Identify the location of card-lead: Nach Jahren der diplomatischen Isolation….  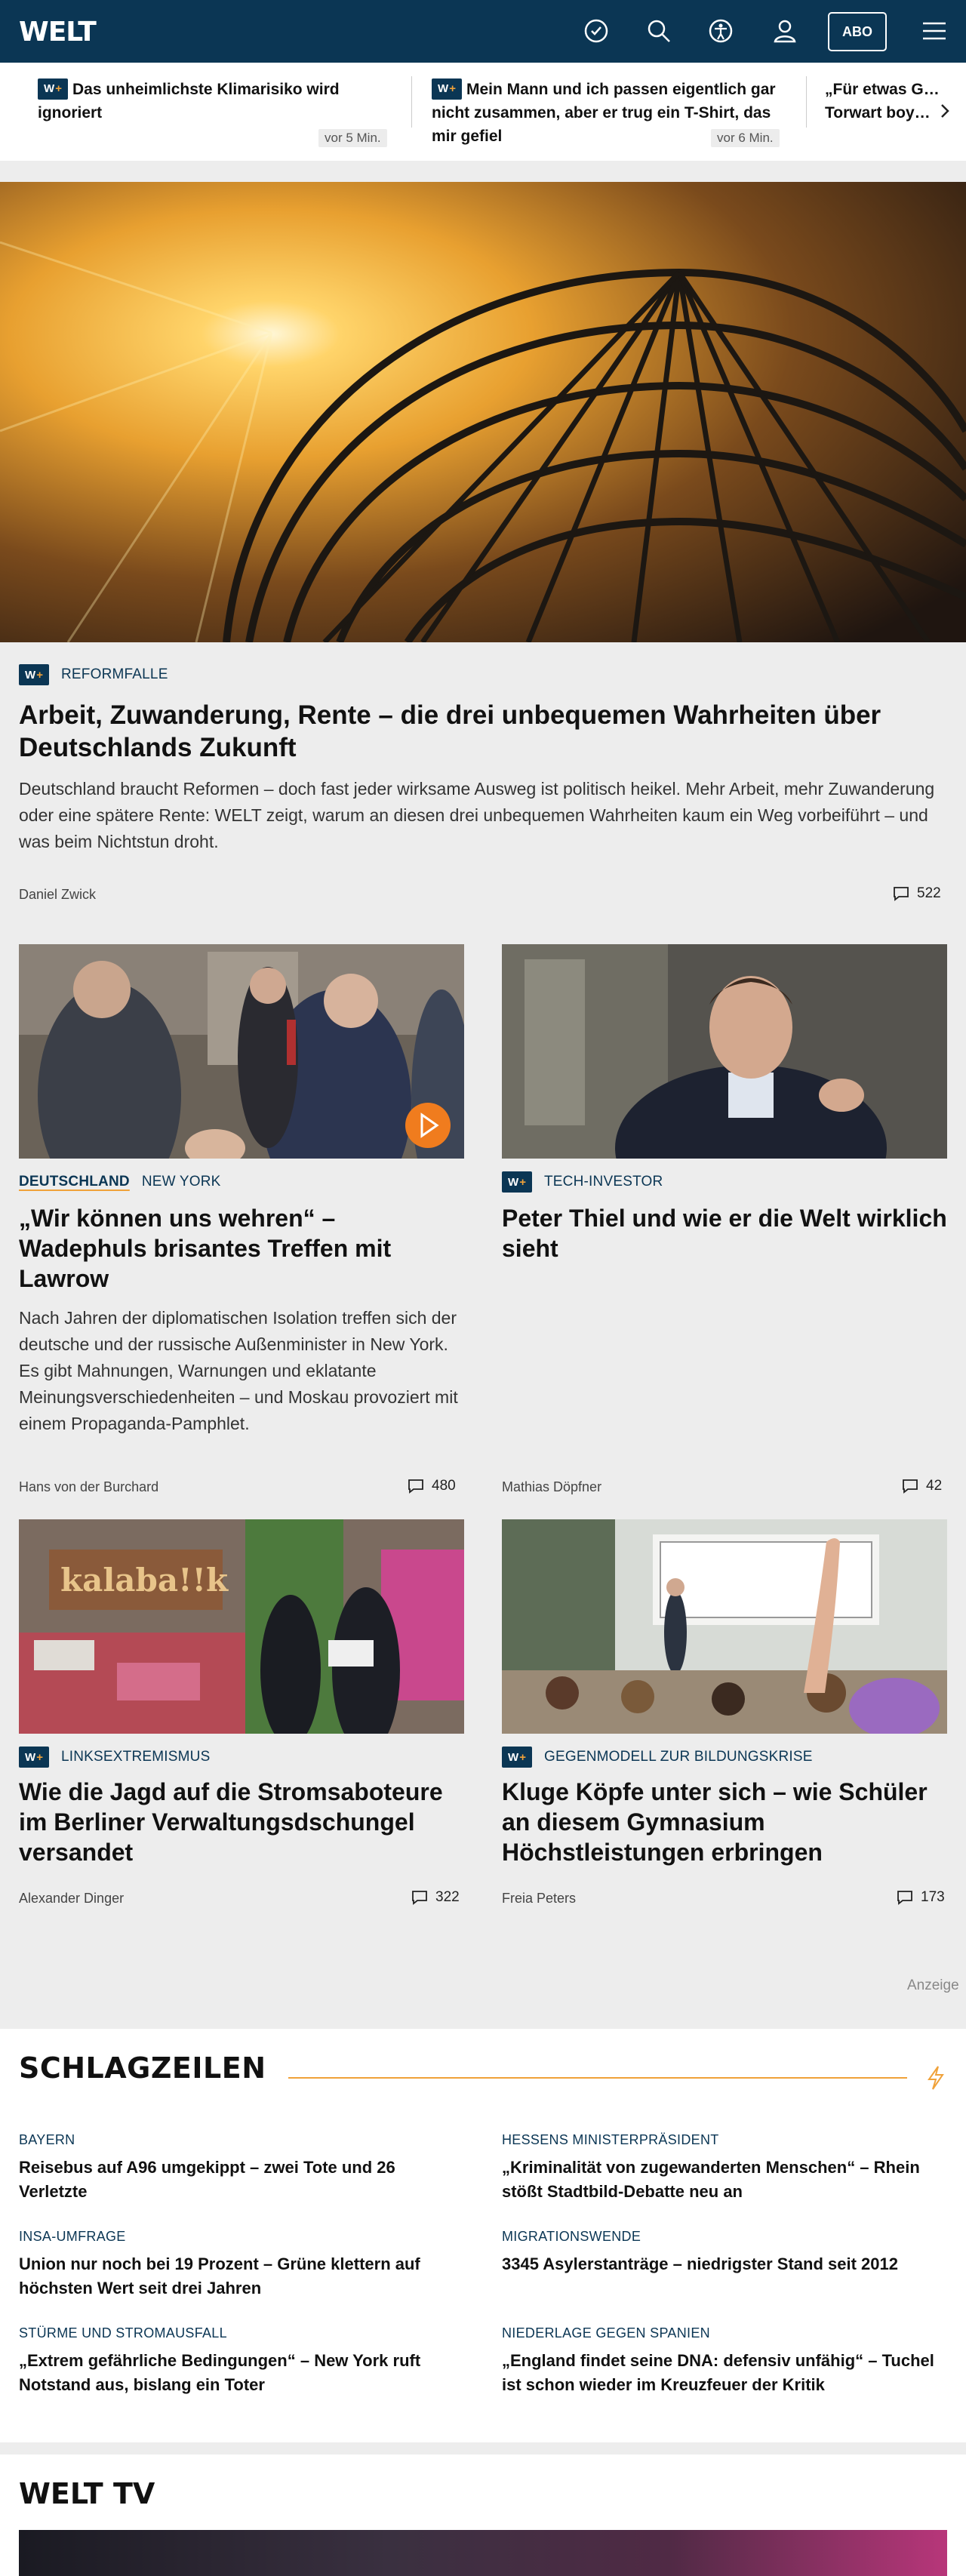
(241, 1371).